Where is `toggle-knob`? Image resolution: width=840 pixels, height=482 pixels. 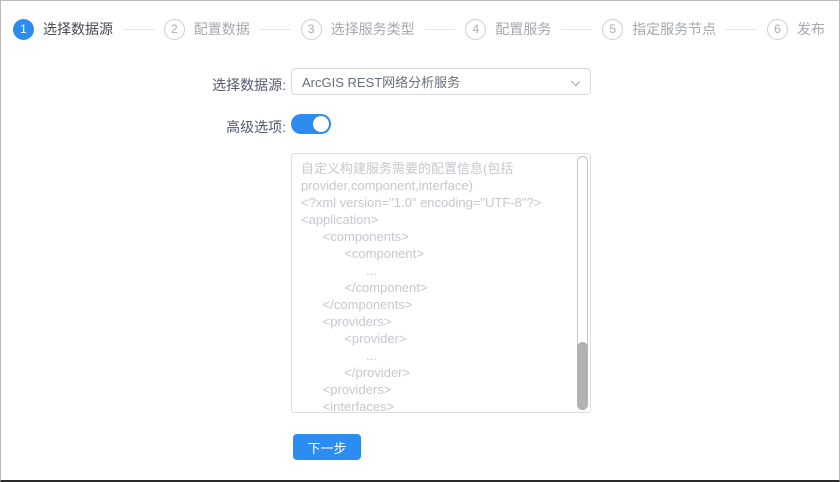
toggle-knob is located at coordinates (321, 124).